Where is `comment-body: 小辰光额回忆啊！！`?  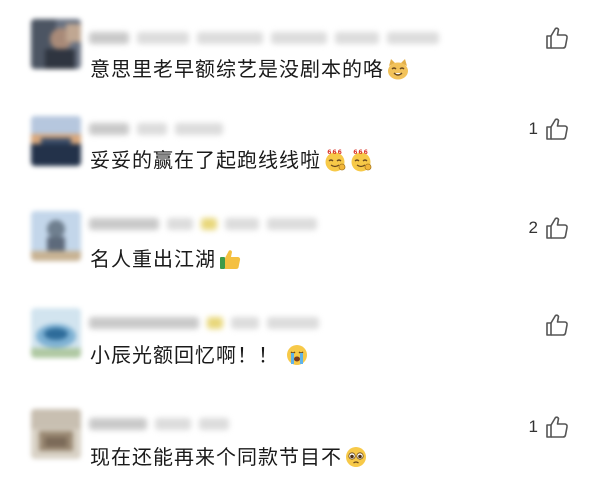
comment-body: 小辰光额回忆啊！！ is located at coordinates (184, 355).